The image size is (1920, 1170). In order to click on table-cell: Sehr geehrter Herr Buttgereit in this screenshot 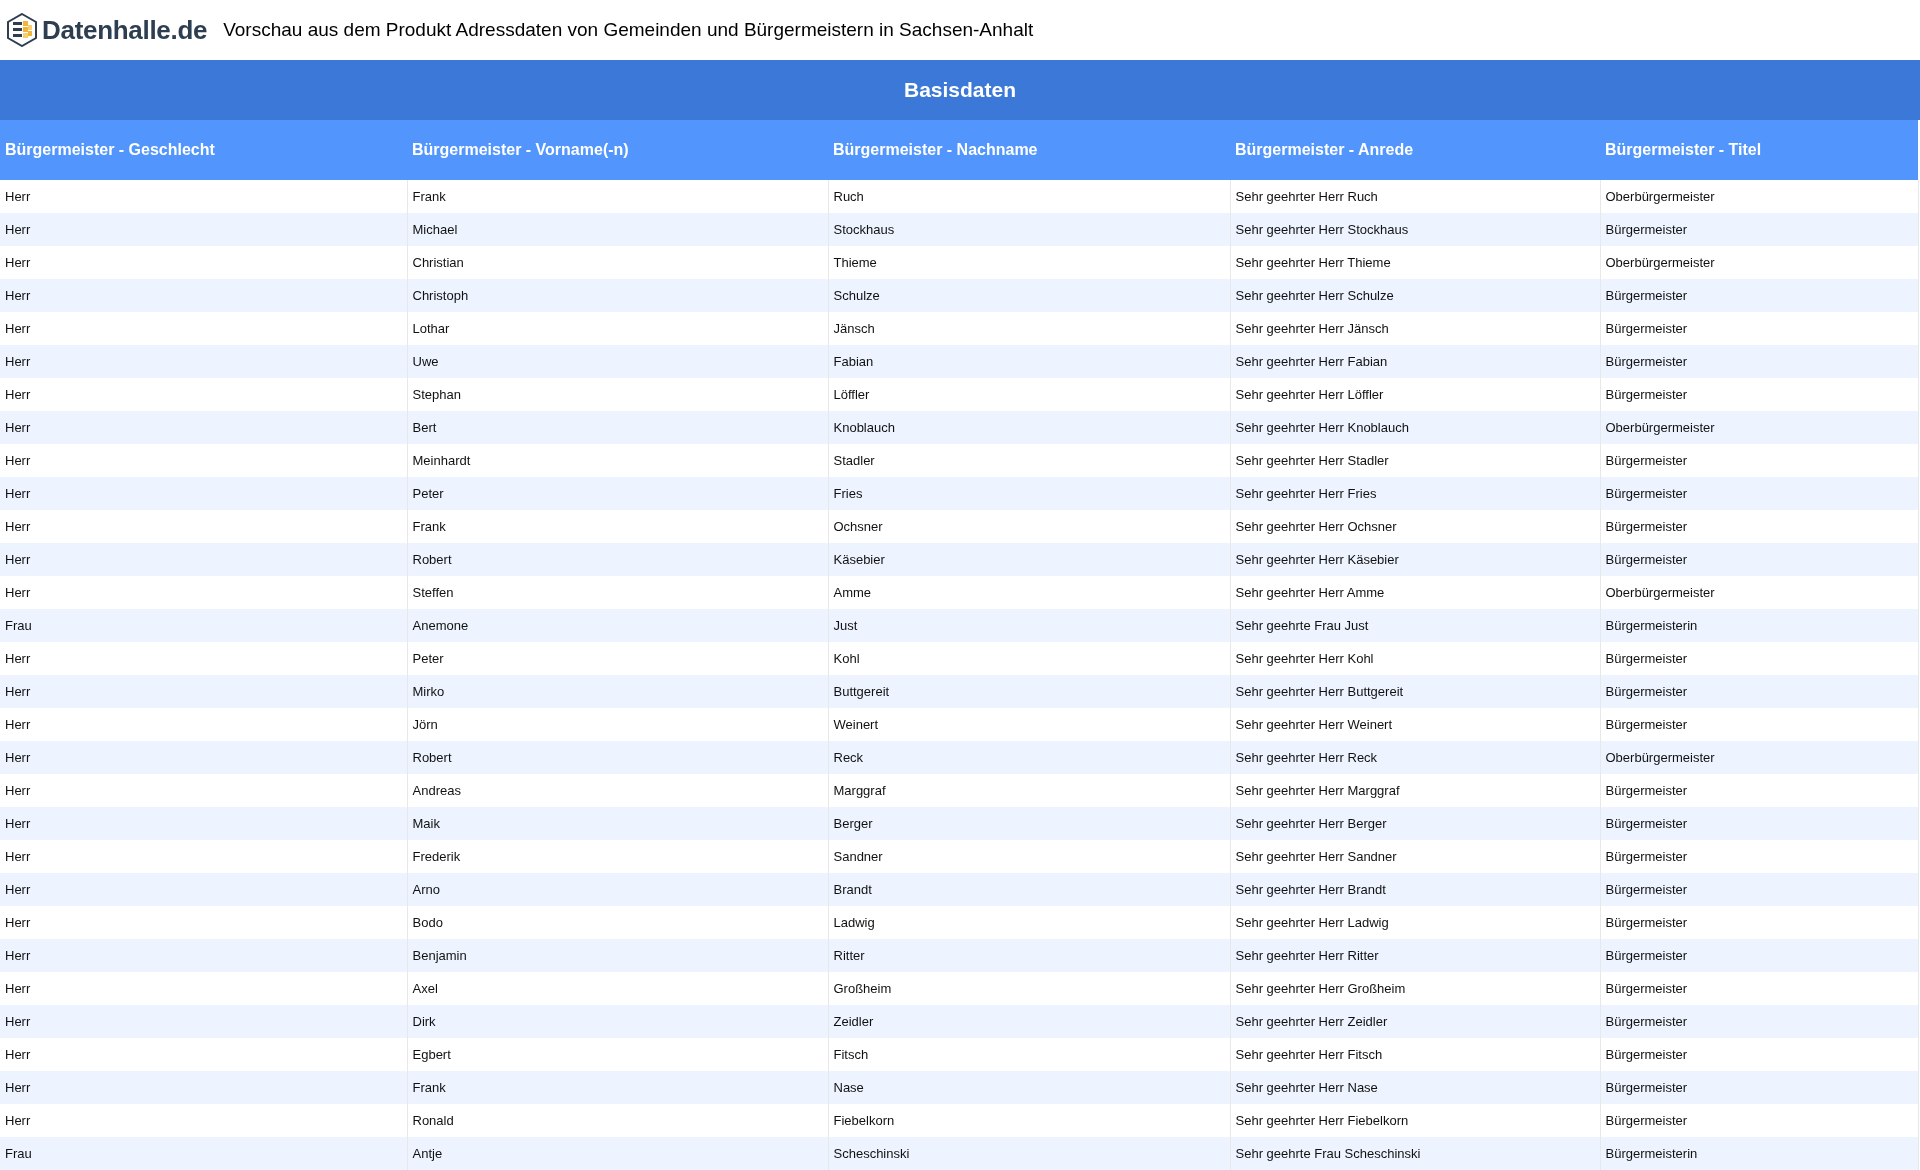, I will do `click(1415, 691)`.